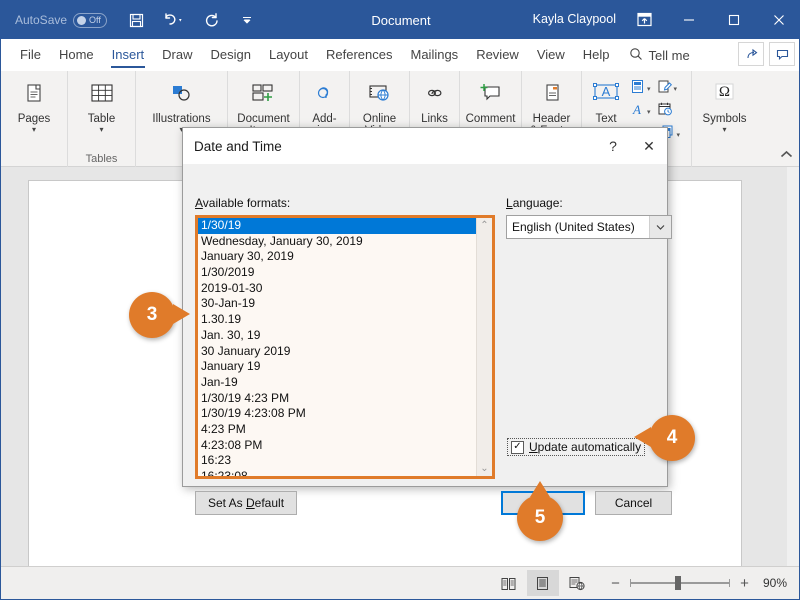 Image resolution: width=800 pixels, height=600 pixels. I want to click on tab-help: Help, so click(596, 55).